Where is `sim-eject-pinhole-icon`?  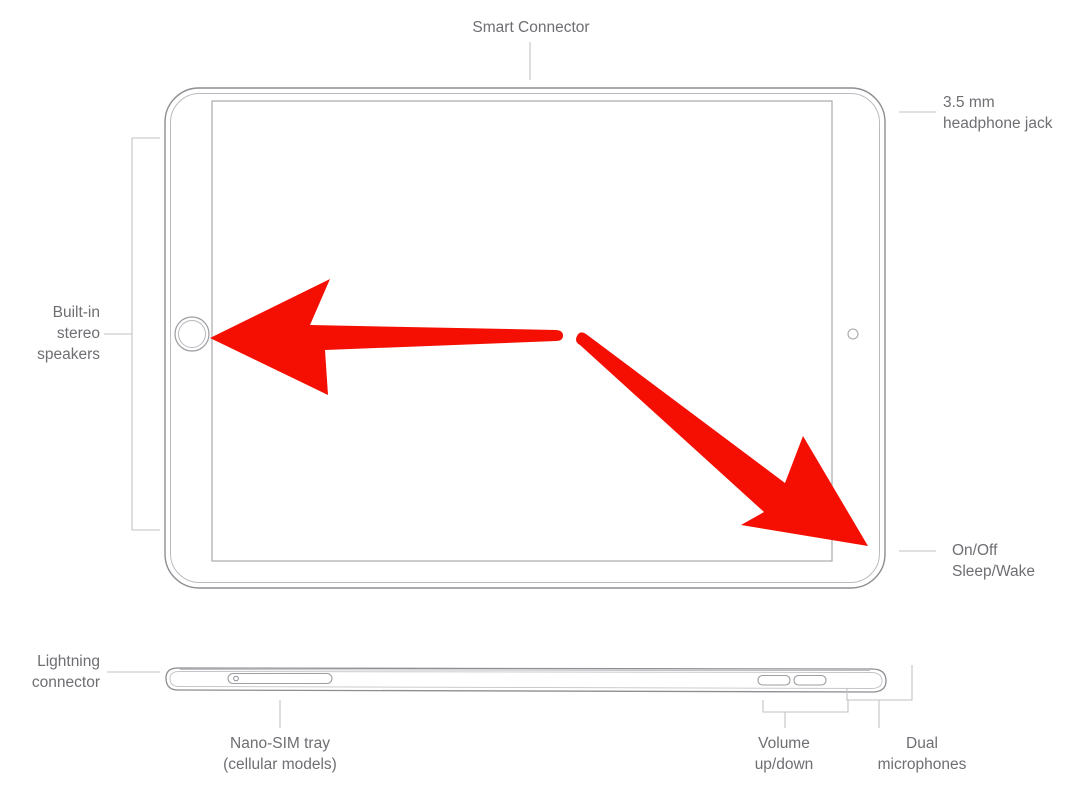 sim-eject-pinhole-icon is located at coordinates (236, 678).